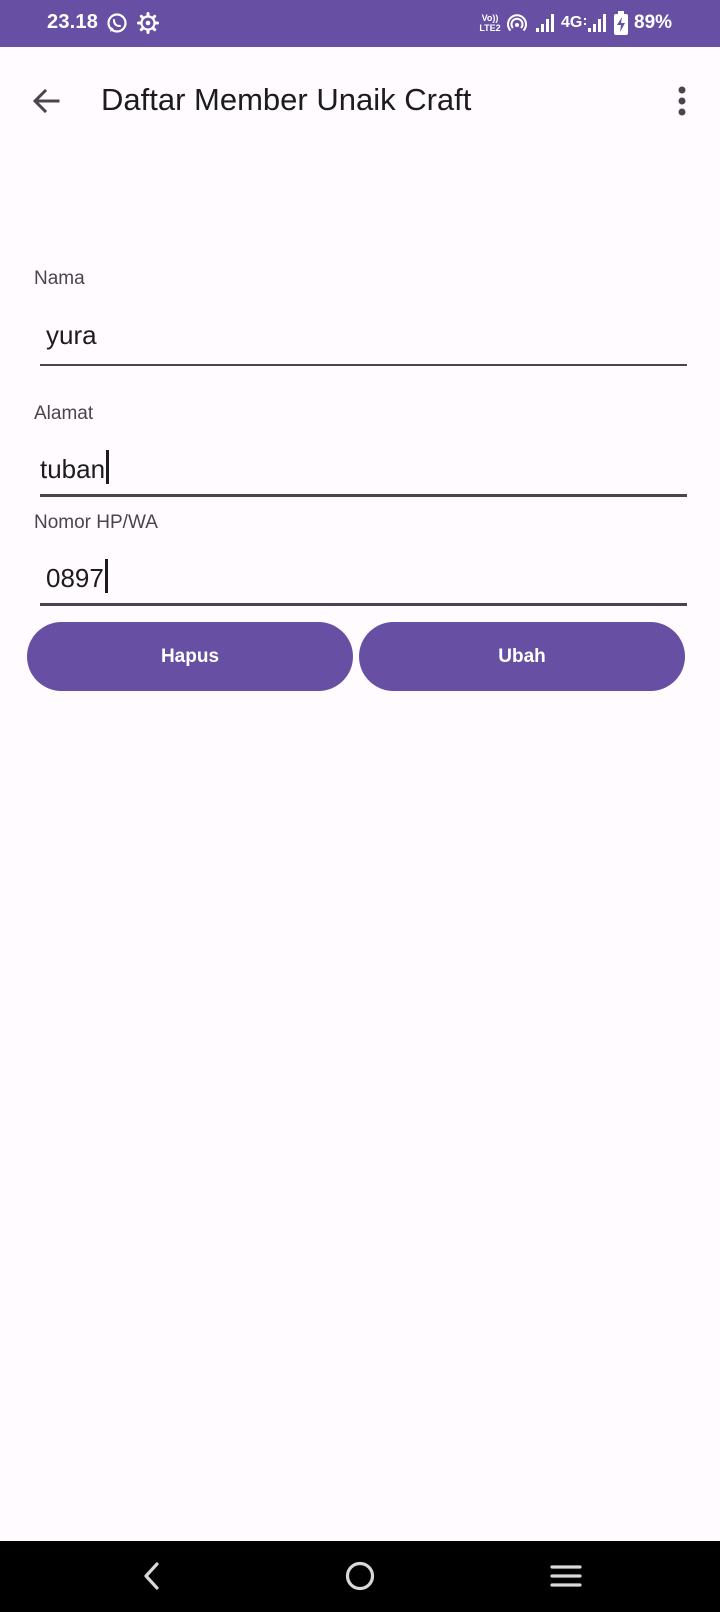 The width and height of the screenshot is (720, 1612). I want to click on arrow-back-icon, so click(46, 101).